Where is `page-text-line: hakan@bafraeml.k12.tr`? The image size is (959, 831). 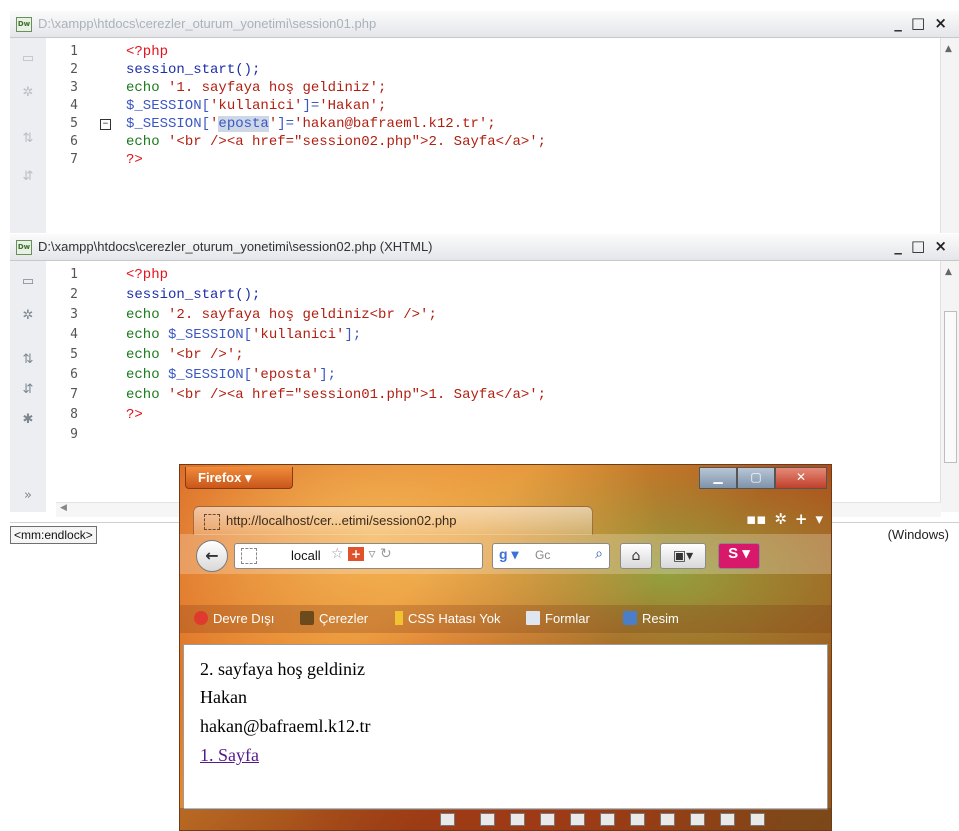
page-text-line: hakan@bafraeml.k12.tr is located at coordinates (285, 726).